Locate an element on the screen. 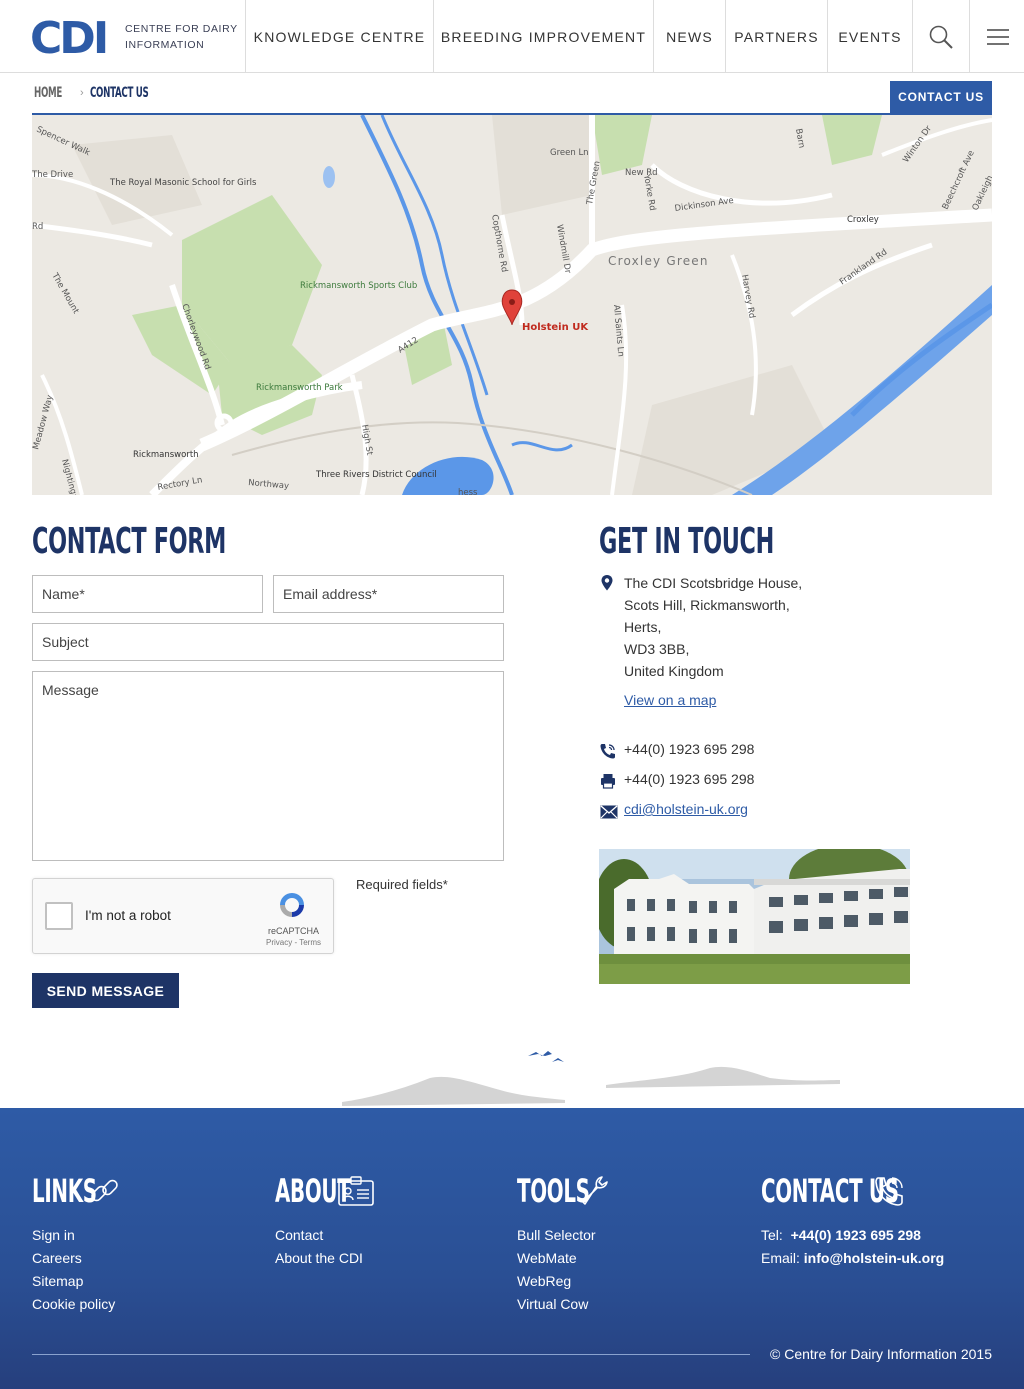 This screenshot has width=1024, height=1389. subject-placeholder: Subject is located at coordinates (65, 642).